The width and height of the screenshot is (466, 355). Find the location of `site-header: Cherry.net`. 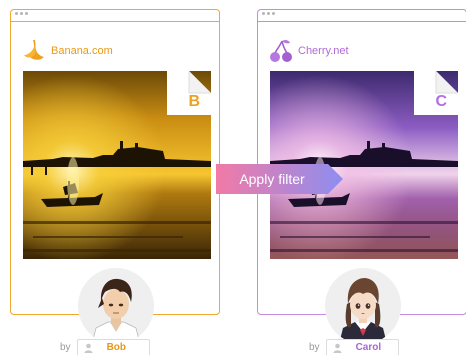

site-header: Cherry.net is located at coordinates (308, 51).